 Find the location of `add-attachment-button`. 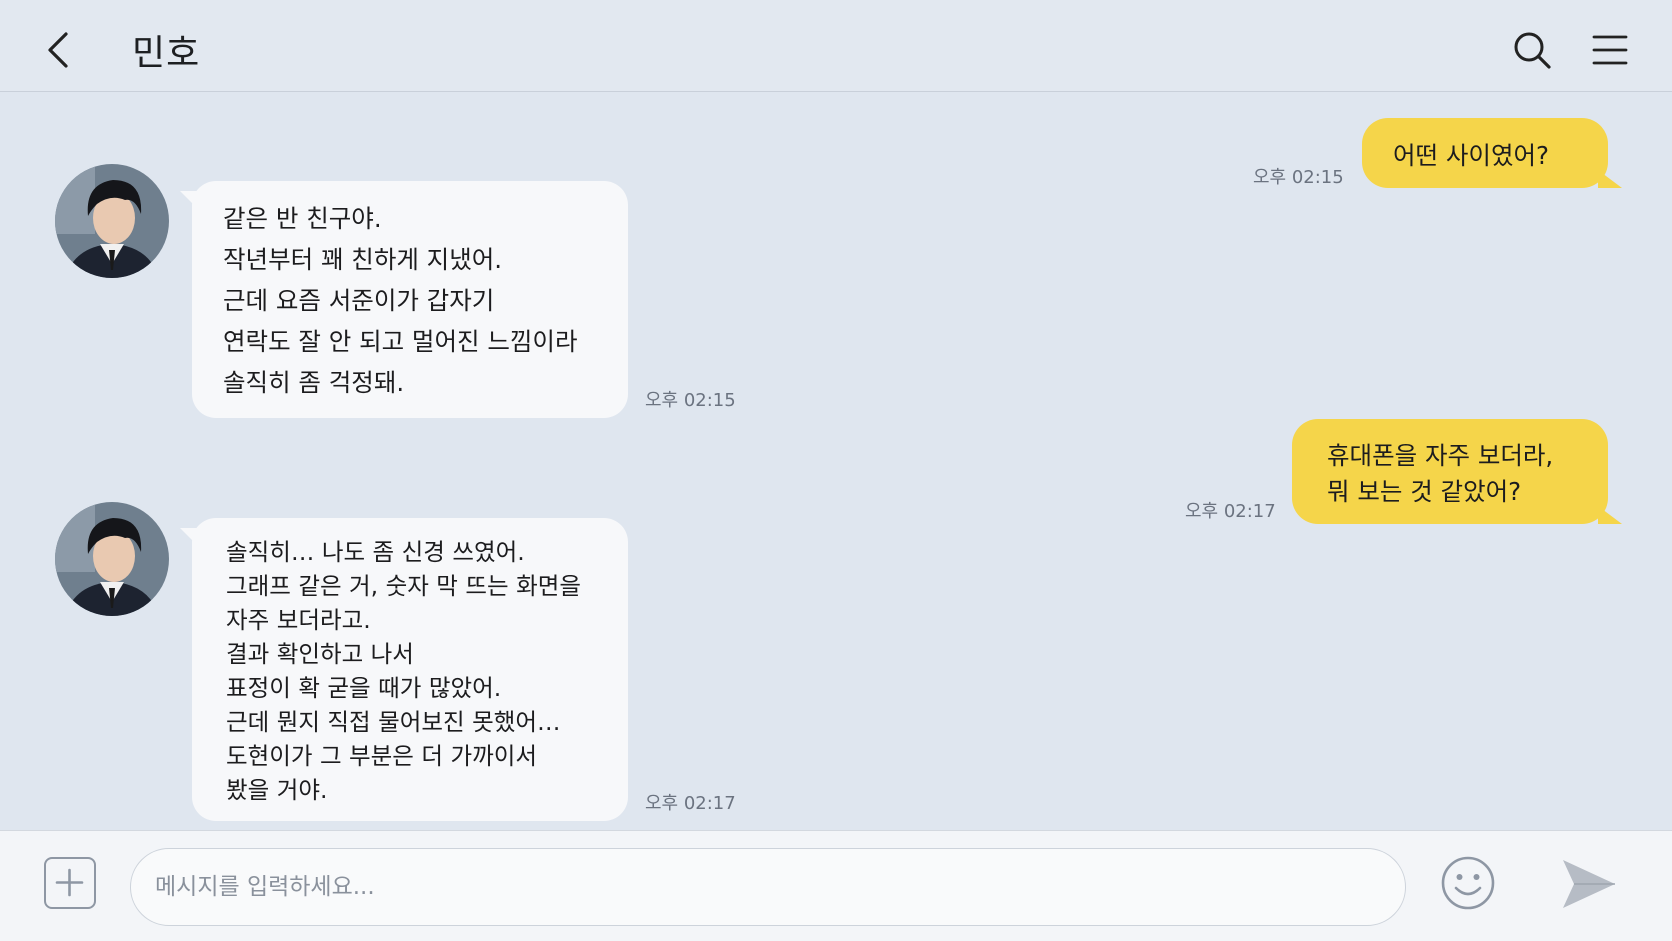

add-attachment-button is located at coordinates (70, 883).